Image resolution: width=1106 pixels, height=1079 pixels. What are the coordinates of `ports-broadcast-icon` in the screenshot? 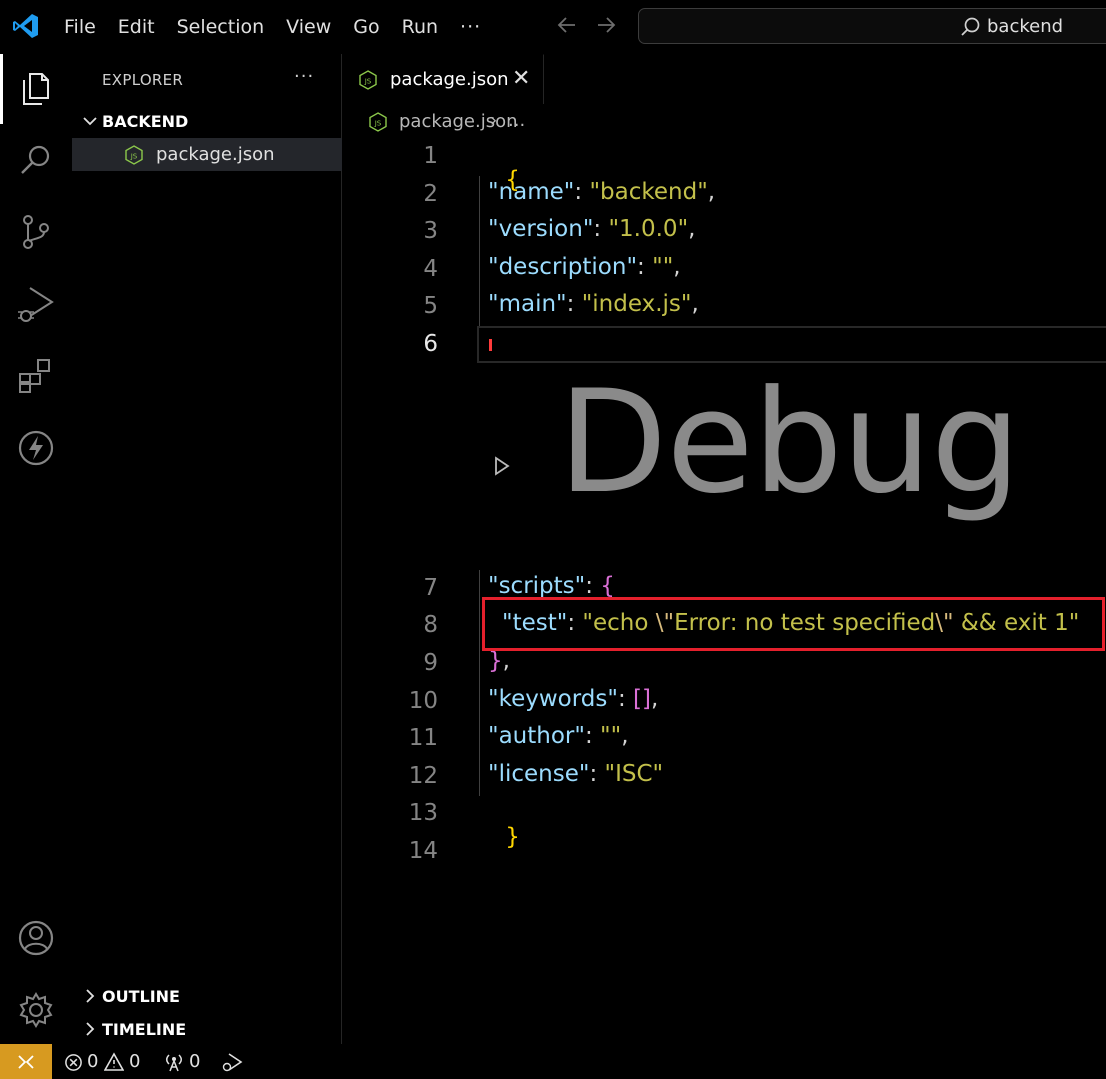 It's located at (174, 1062).